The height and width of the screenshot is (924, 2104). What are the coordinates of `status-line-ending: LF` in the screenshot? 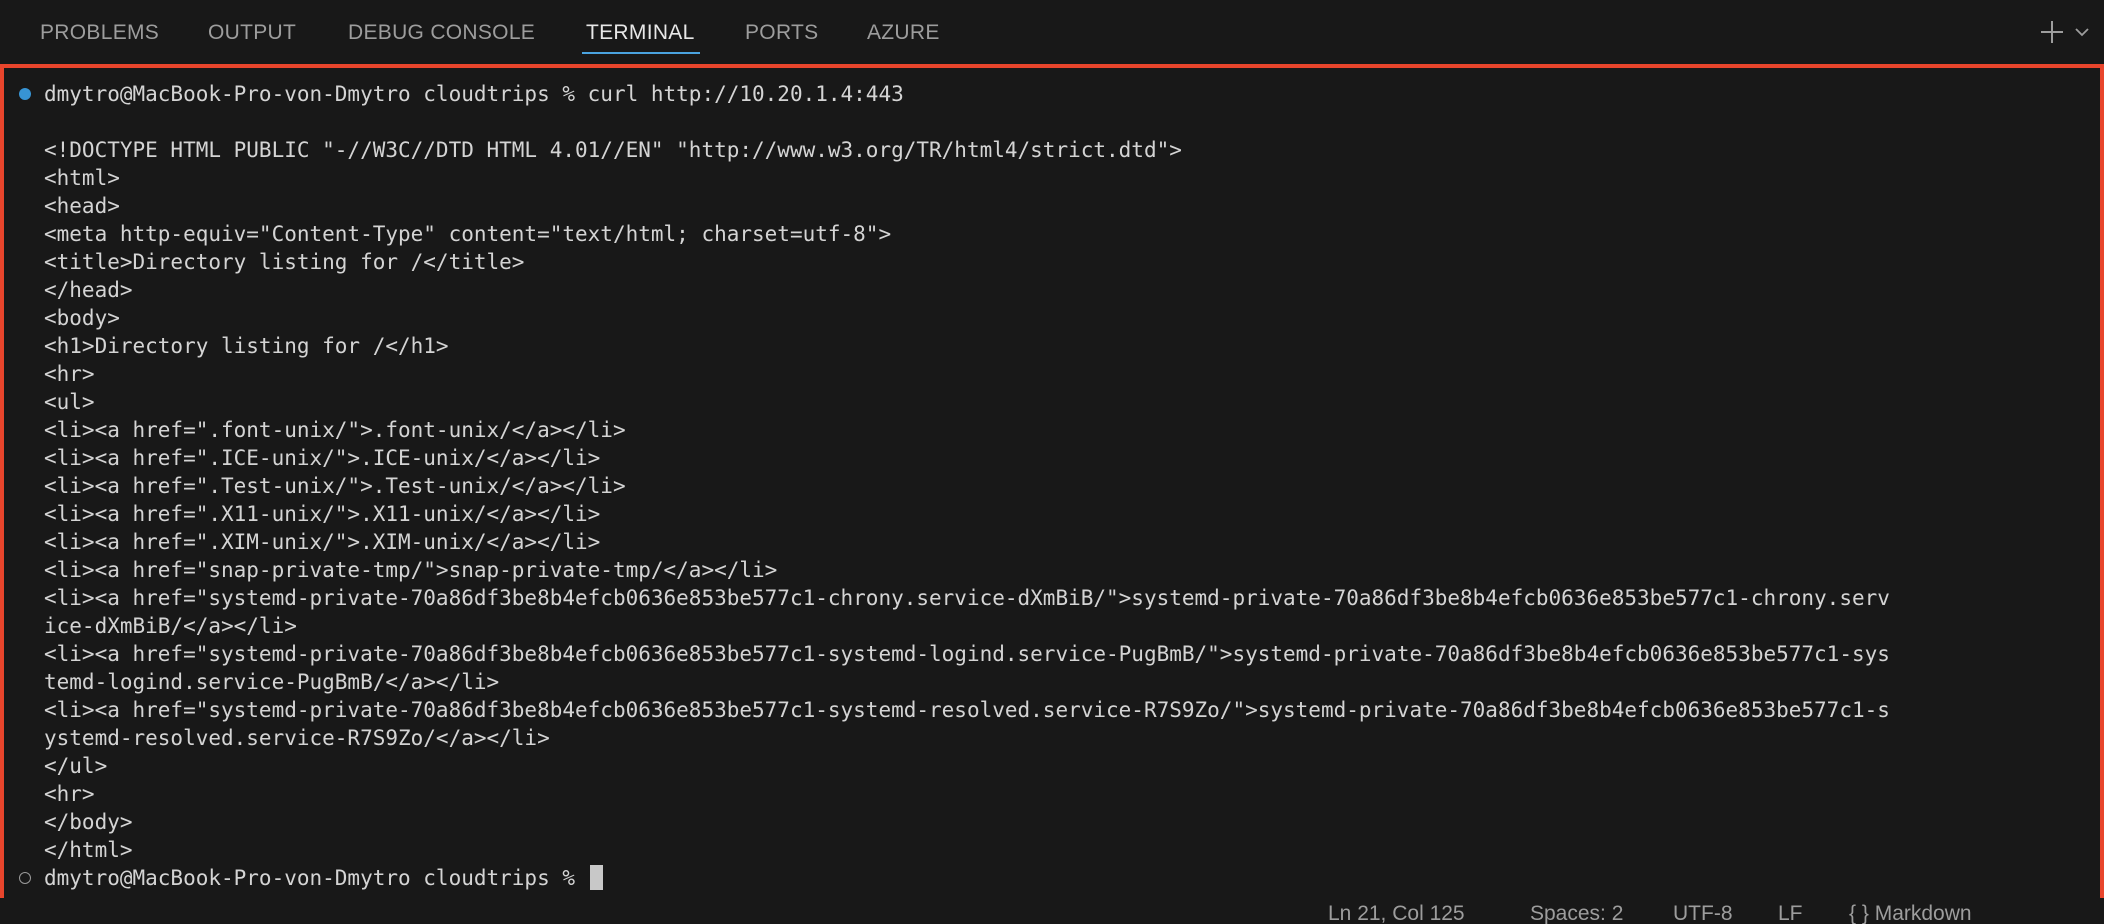 It's located at (1790, 911).